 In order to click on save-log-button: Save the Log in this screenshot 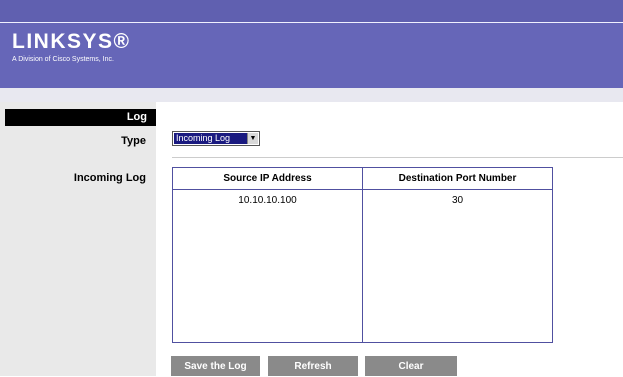, I will do `click(215, 366)`.